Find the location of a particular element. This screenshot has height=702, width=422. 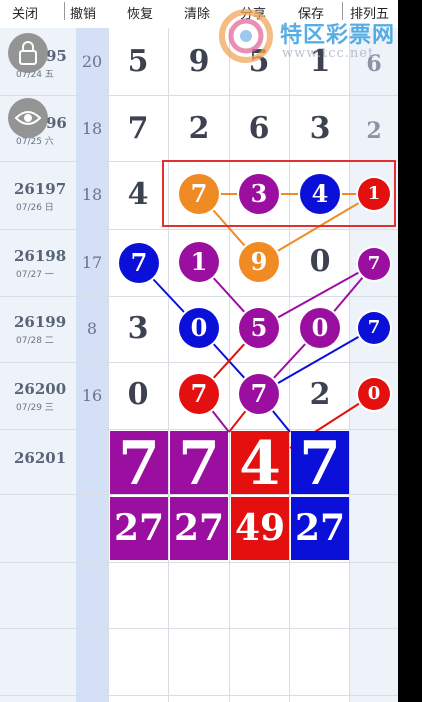

watermark-title: 特区彩票网 is located at coordinates (338, 35).